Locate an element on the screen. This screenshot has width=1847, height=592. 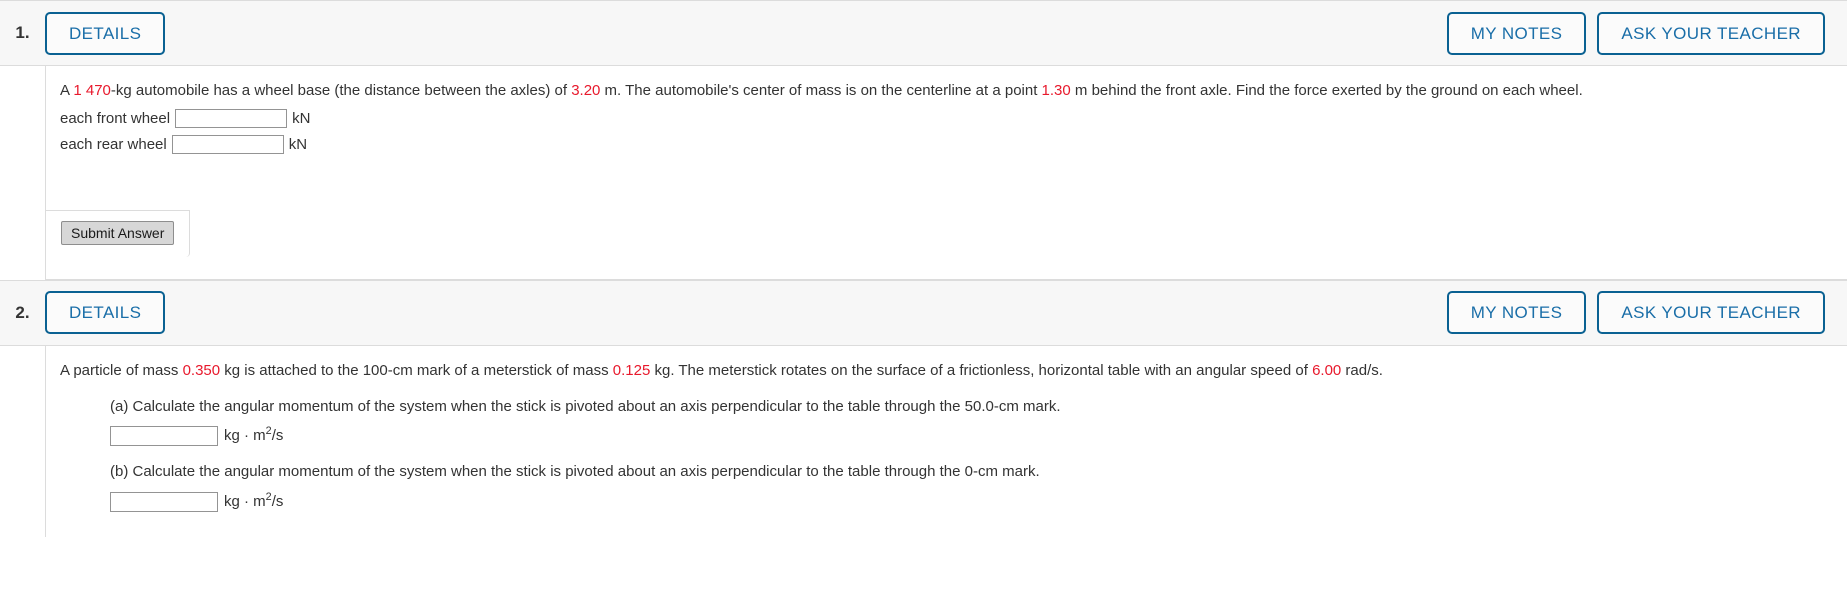
my-notes-button-1: MY NOTES is located at coordinates (1516, 33).